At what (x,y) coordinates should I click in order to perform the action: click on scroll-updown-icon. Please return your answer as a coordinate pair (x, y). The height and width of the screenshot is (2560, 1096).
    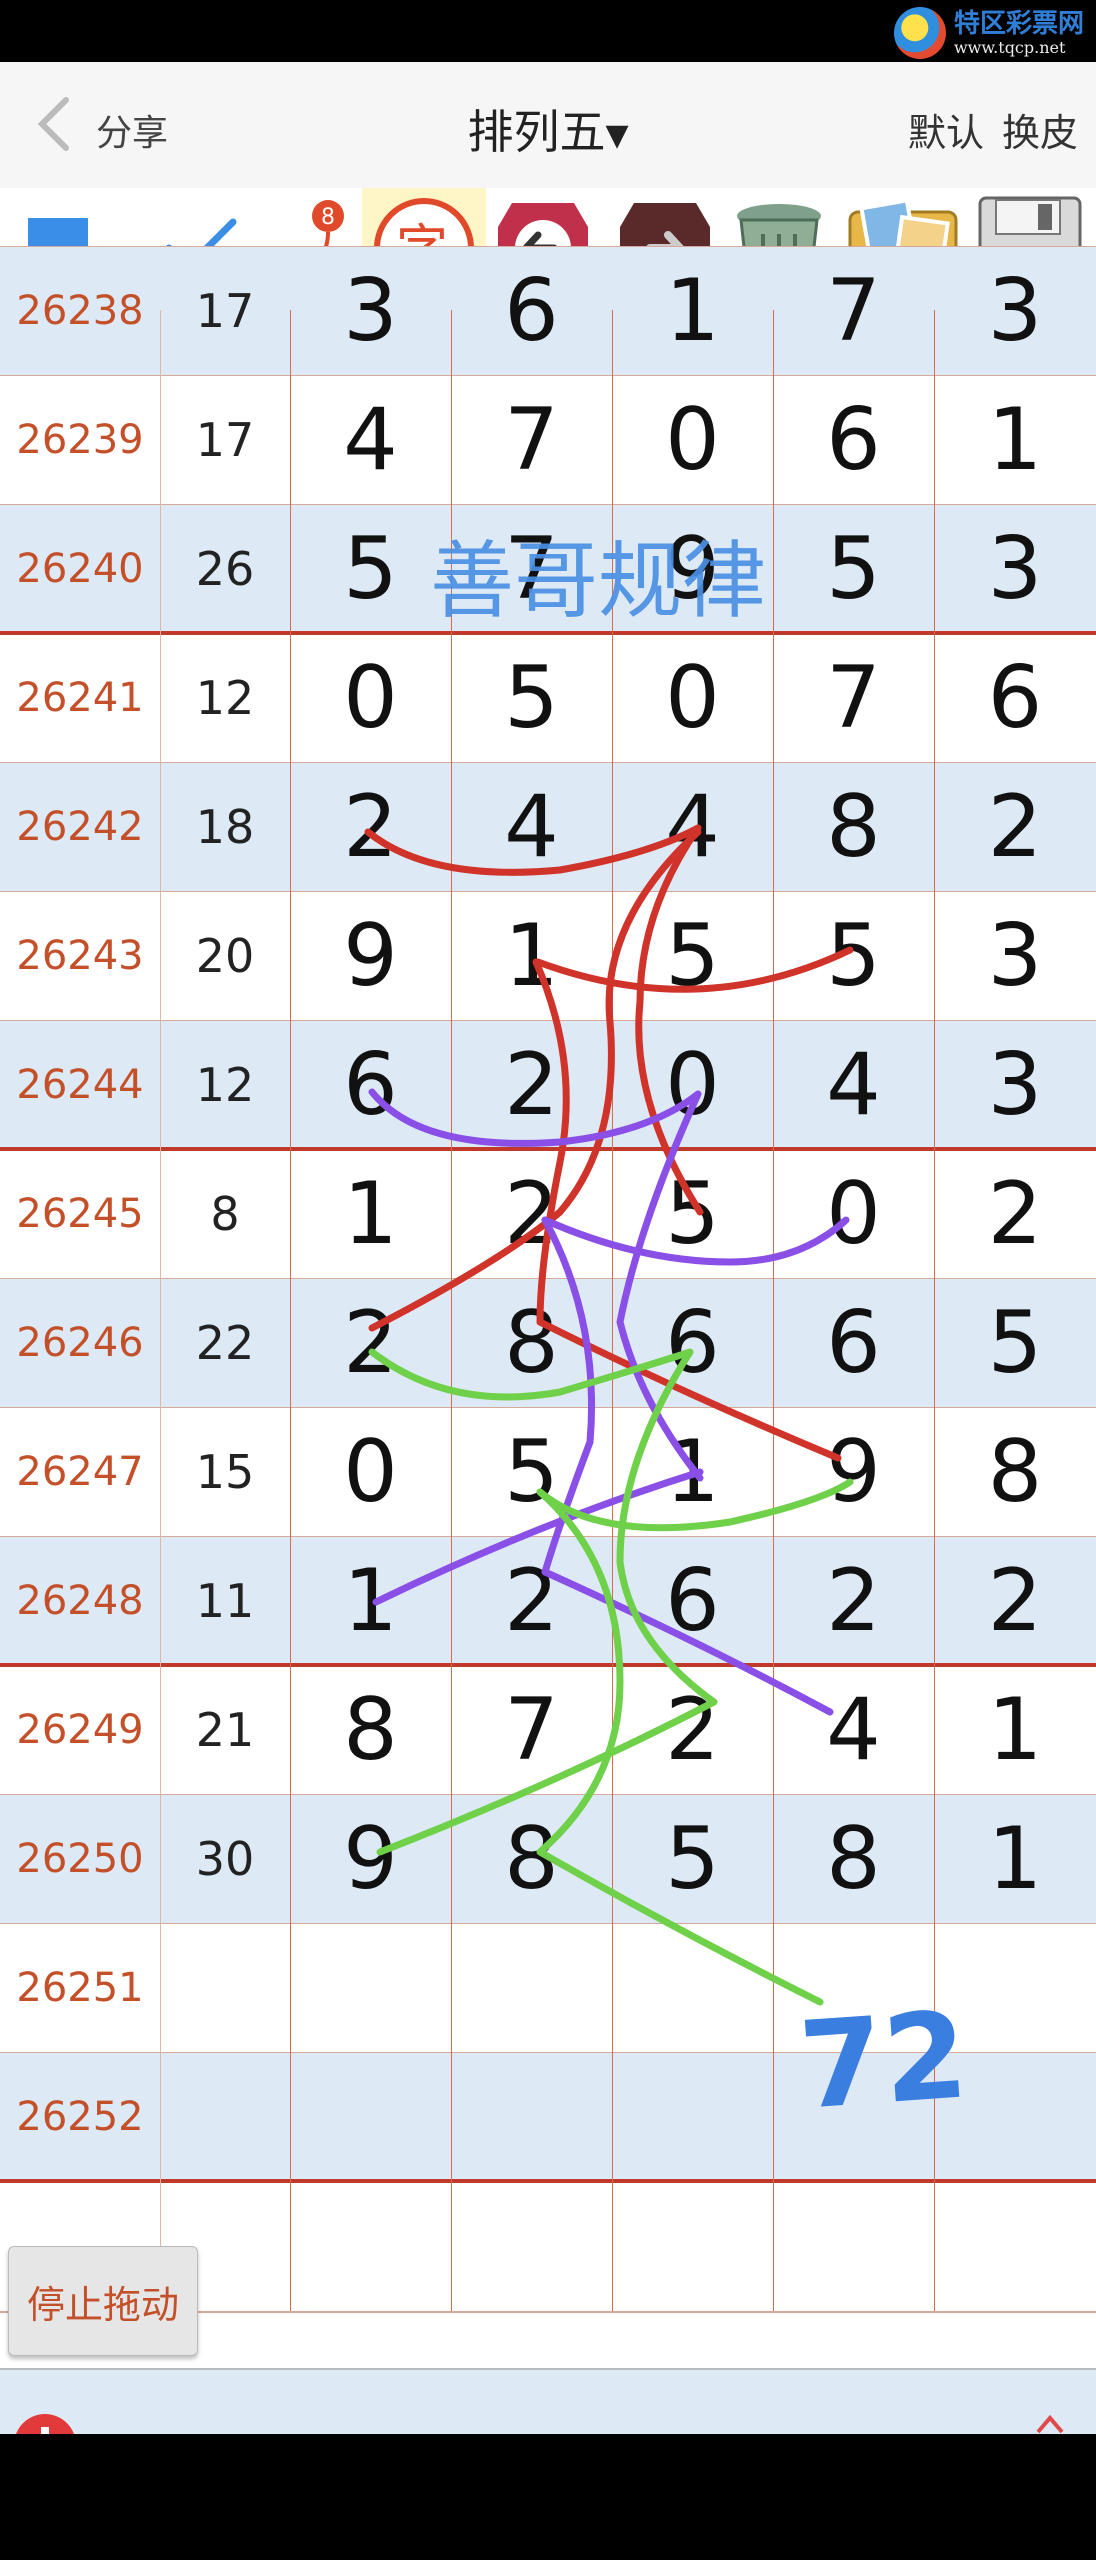
    Looking at the image, I should click on (1050, 2424).